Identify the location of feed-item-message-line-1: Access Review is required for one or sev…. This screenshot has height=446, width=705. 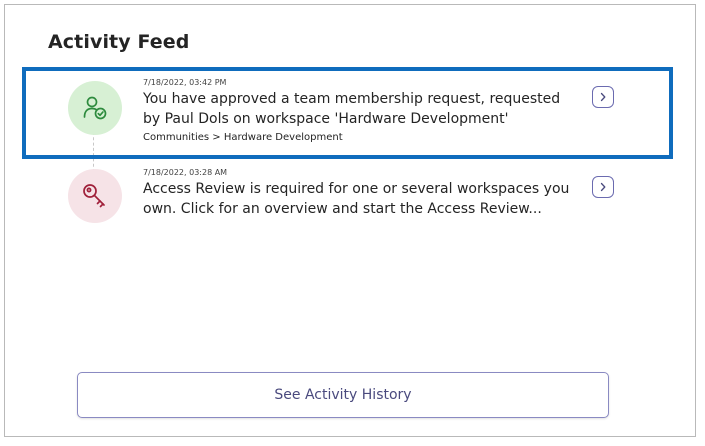
(356, 189).